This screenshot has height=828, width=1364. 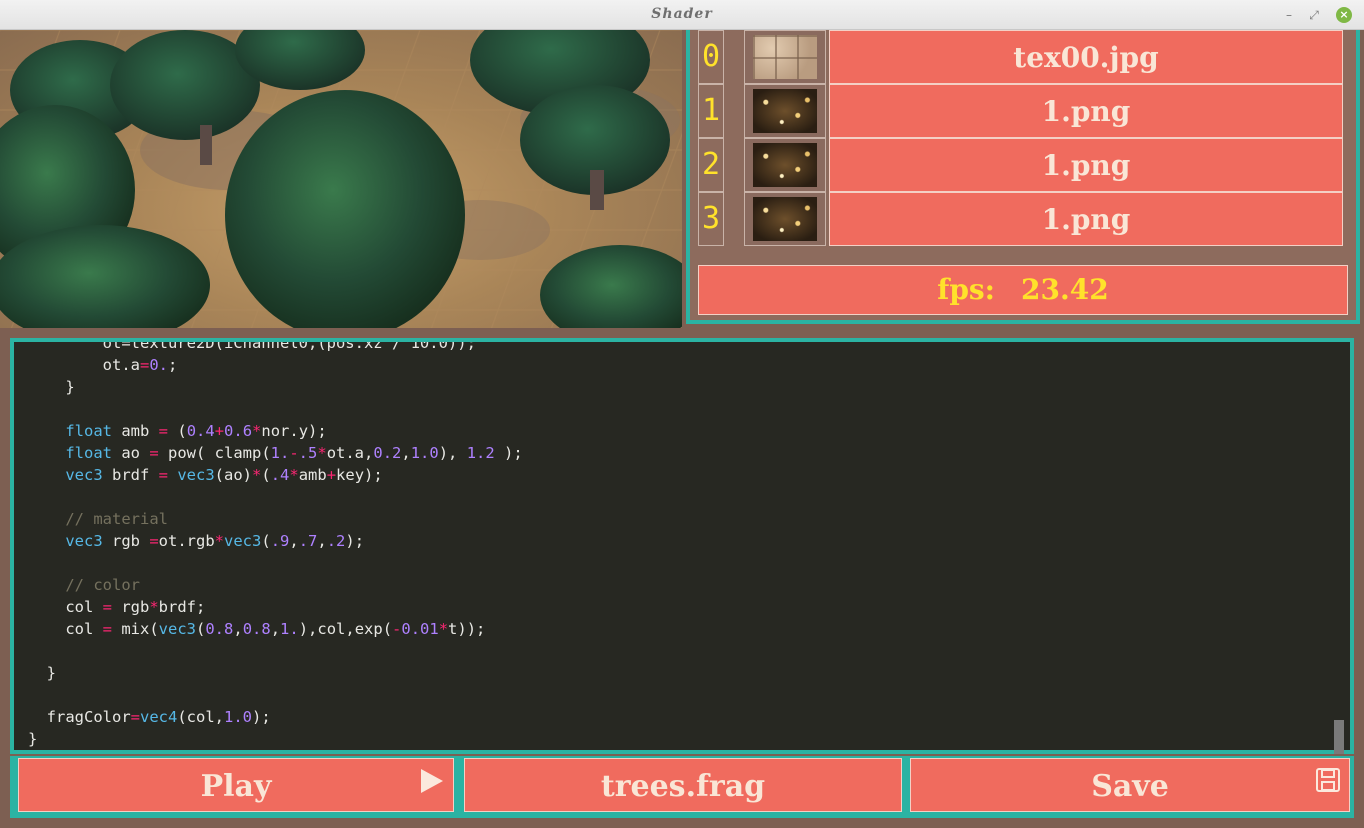 What do you see at coordinates (452, 453) in the screenshot?
I see `code-token: ),` at bounding box center [452, 453].